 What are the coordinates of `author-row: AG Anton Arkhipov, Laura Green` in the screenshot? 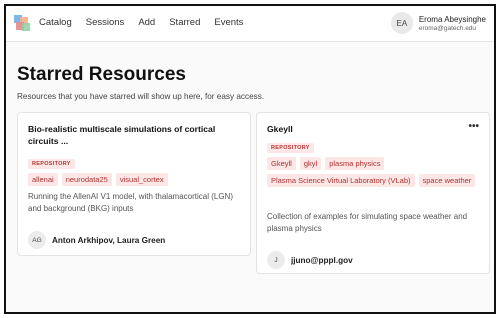 It's located at (96, 240).